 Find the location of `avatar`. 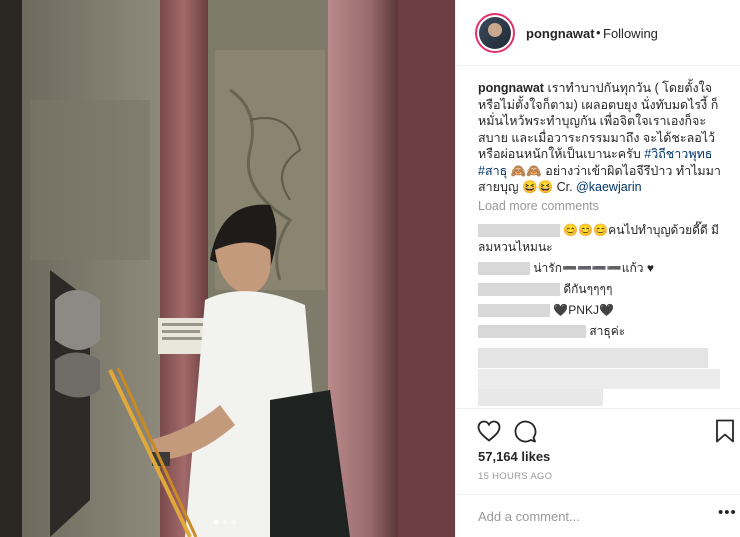

avatar is located at coordinates (495, 33).